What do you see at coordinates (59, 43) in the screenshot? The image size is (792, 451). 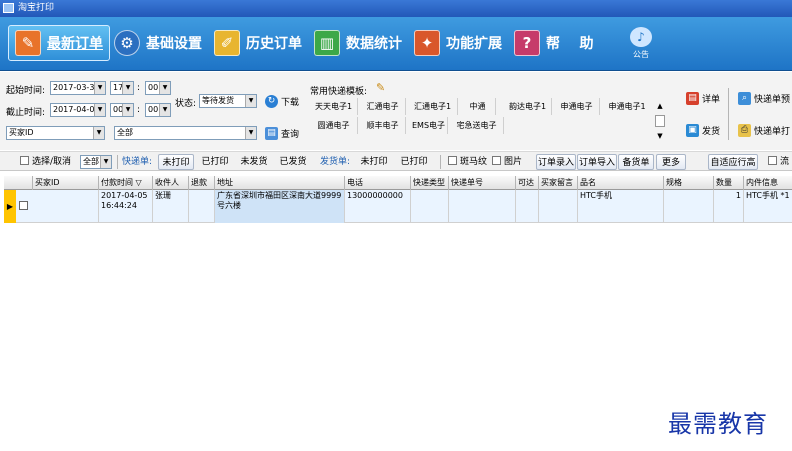 I see `nav-latest-orders: ✎ 最新订单` at bounding box center [59, 43].